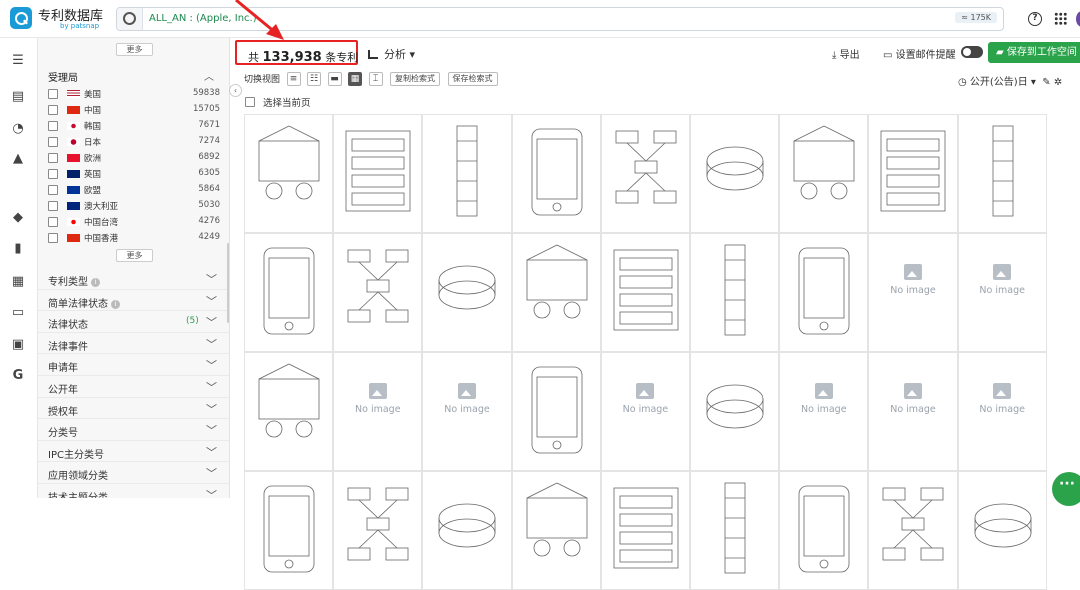 The image size is (1080, 590). What do you see at coordinates (18, 282) in the screenshot?
I see `dashboard-icon: ▦` at bounding box center [18, 282].